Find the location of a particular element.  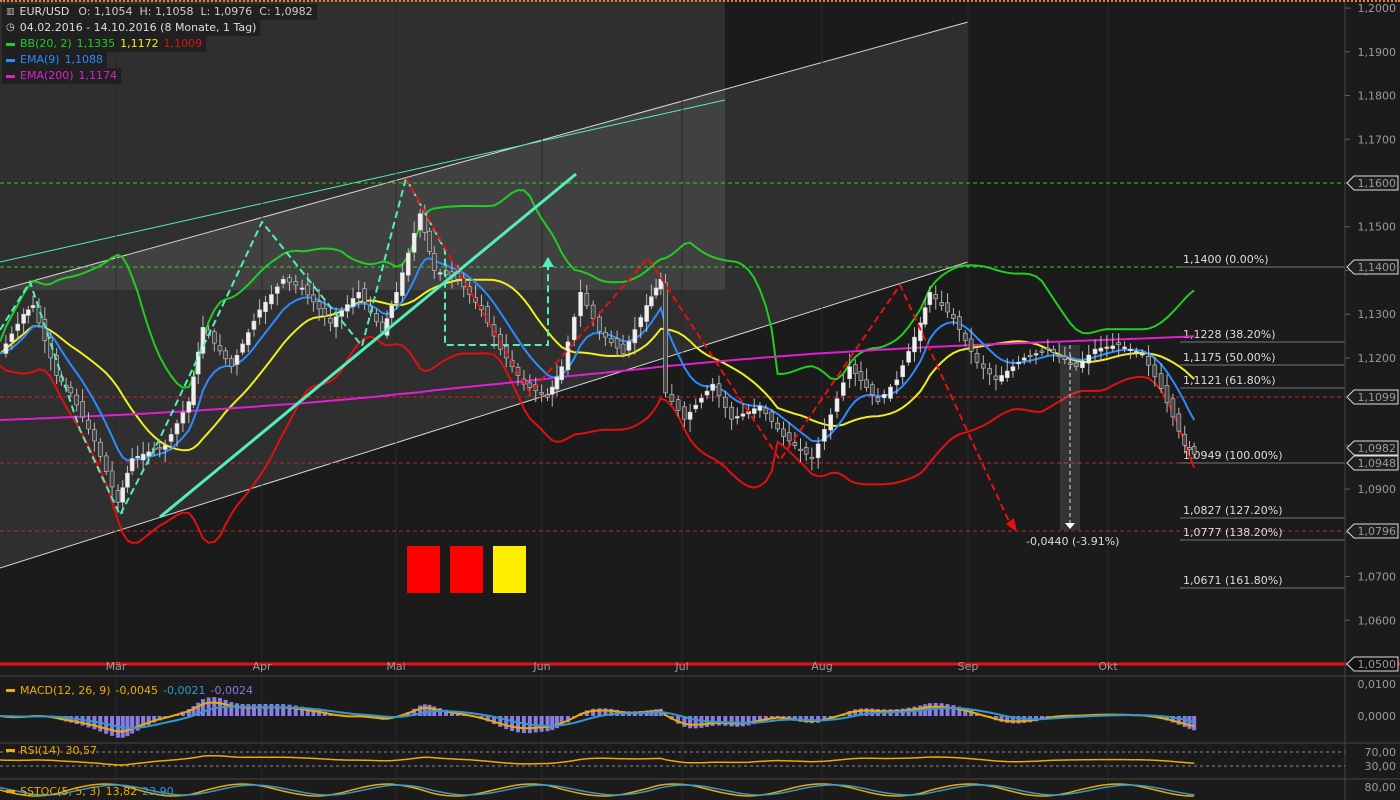

rsi-legend: RSI(14) 30,57 is located at coordinates (51, 750).